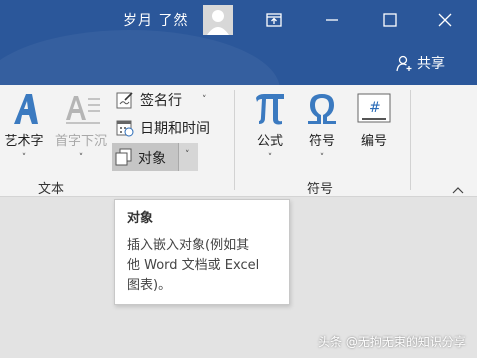  I want to click on watermark-text: 头条 @无拘无束的知识分享, so click(392, 342).